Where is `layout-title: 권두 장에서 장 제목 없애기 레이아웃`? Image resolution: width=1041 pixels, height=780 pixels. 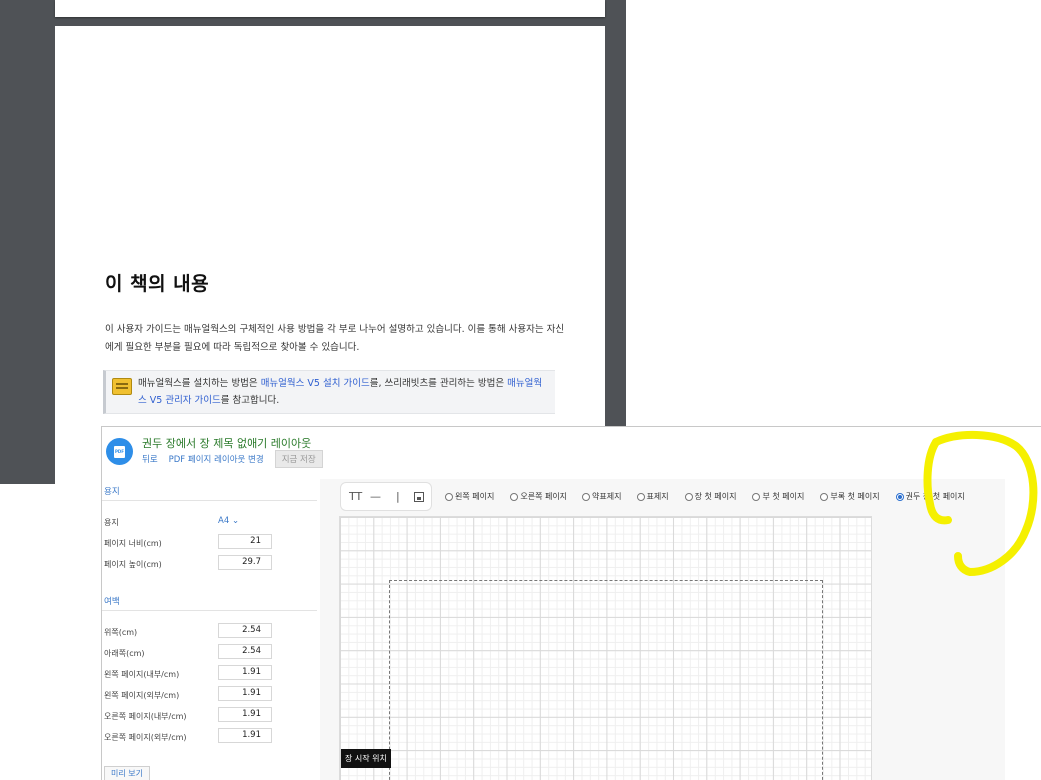 layout-title: 권두 장에서 장 제목 없애기 레이아웃 is located at coordinates (227, 443).